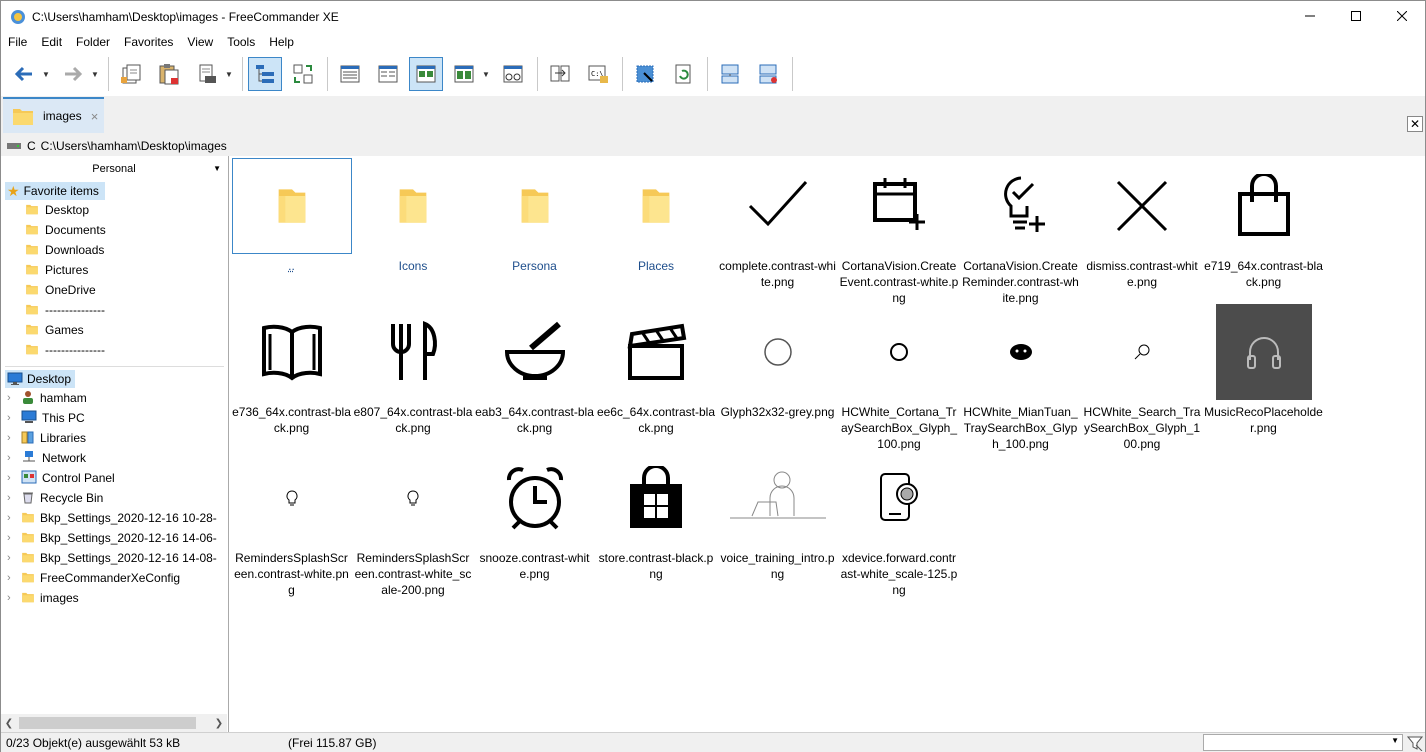 Image resolution: width=1426 pixels, height=752 pixels. What do you see at coordinates (645, 74) in the screenshot?
I see `select-button` at bounding box center [645, 74].